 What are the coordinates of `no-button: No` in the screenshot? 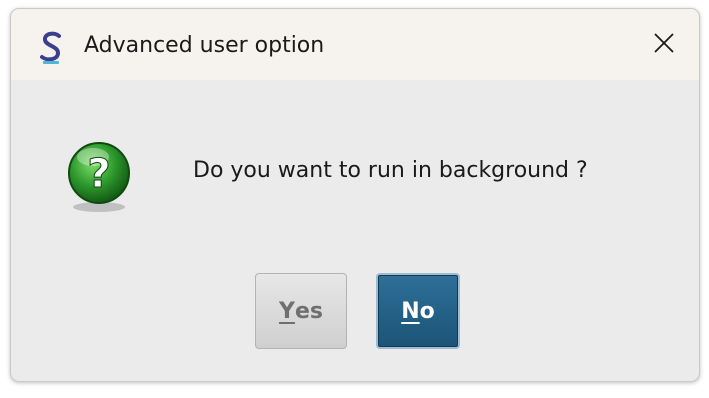 It's located at (418, 311).